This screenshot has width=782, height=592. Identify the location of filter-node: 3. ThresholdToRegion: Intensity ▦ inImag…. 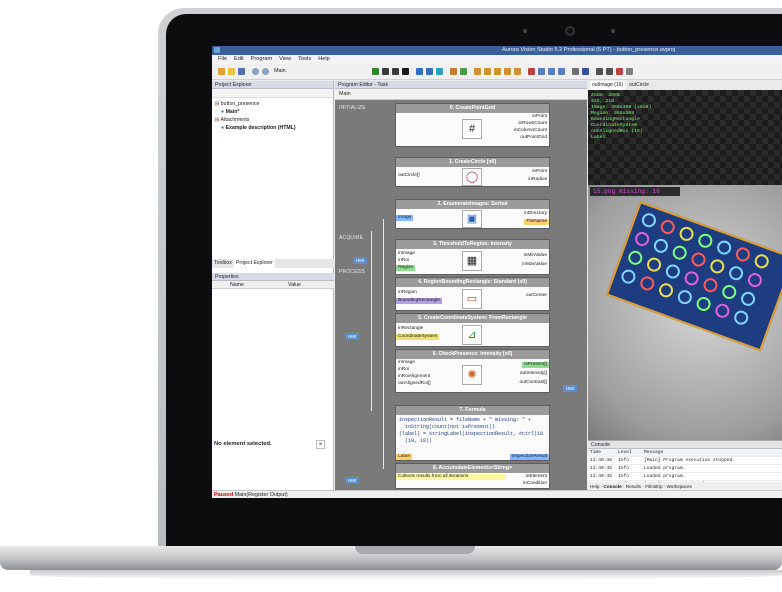
(472, 257).